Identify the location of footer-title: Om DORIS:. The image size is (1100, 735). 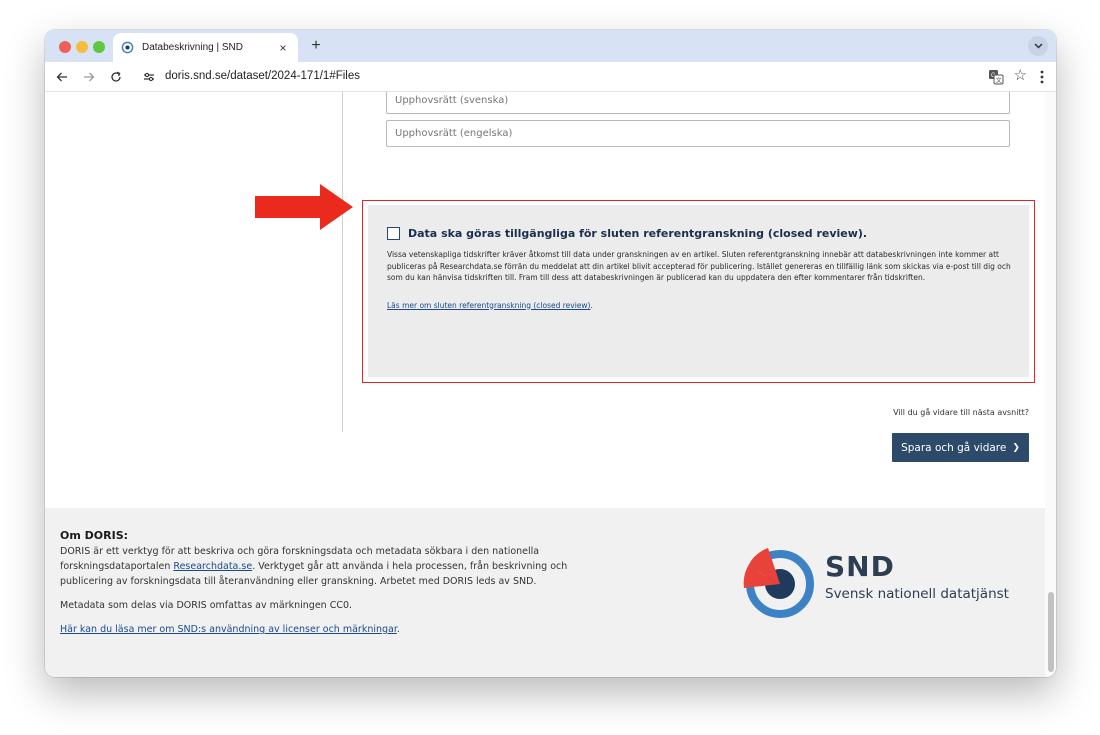
(94, 535).